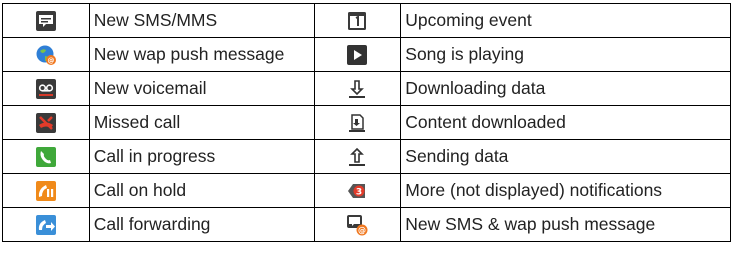 The width and height of the screenshot is (731, 254). Describe the element at coordinates (46, 123) in the screenshot. I see `missed-call-icon` at that location.